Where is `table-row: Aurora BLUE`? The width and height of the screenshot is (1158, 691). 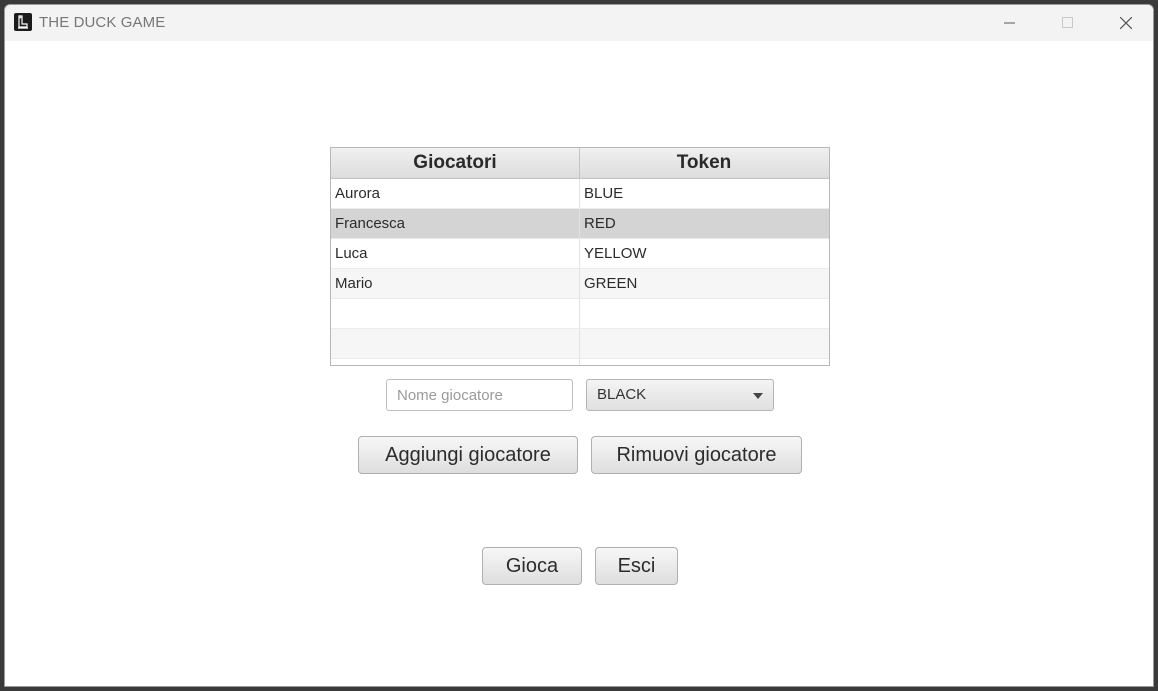 table-row: Aurora BLUE is located at coordinates (580, 194).